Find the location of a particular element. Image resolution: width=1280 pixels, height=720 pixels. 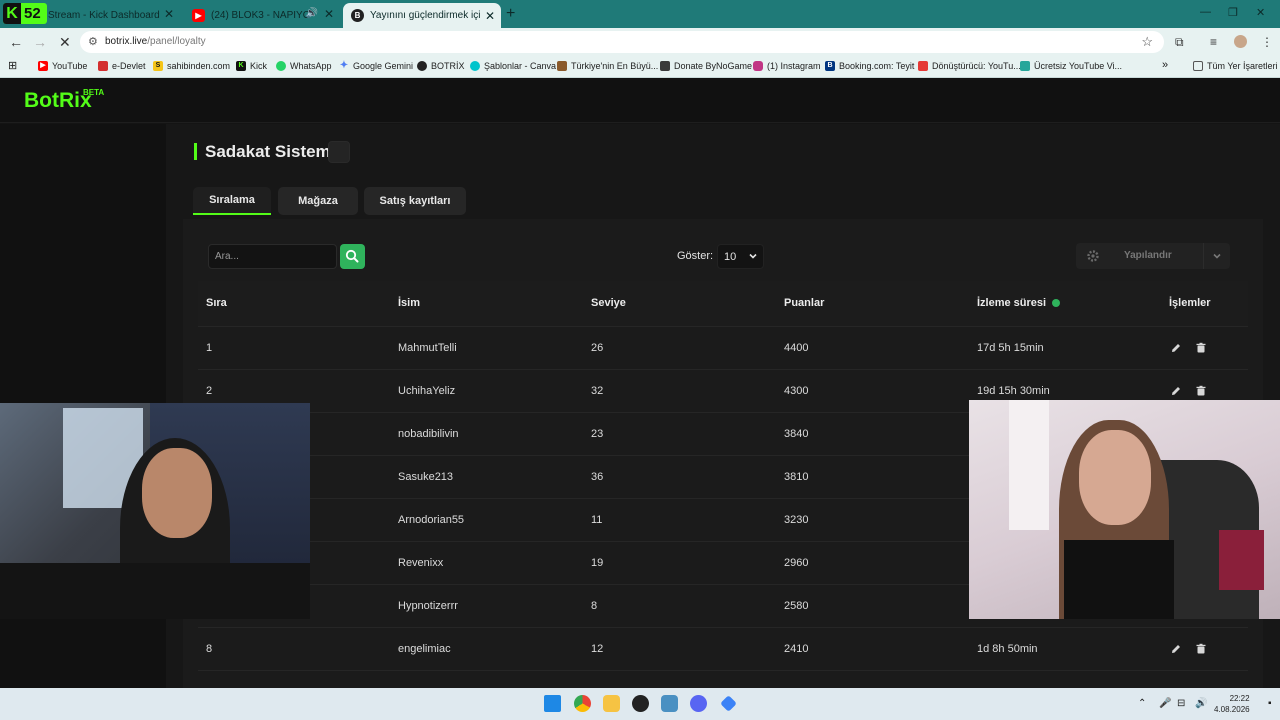

bookmark-edevlet: e-Devlet is located at coordinates (122, 66).